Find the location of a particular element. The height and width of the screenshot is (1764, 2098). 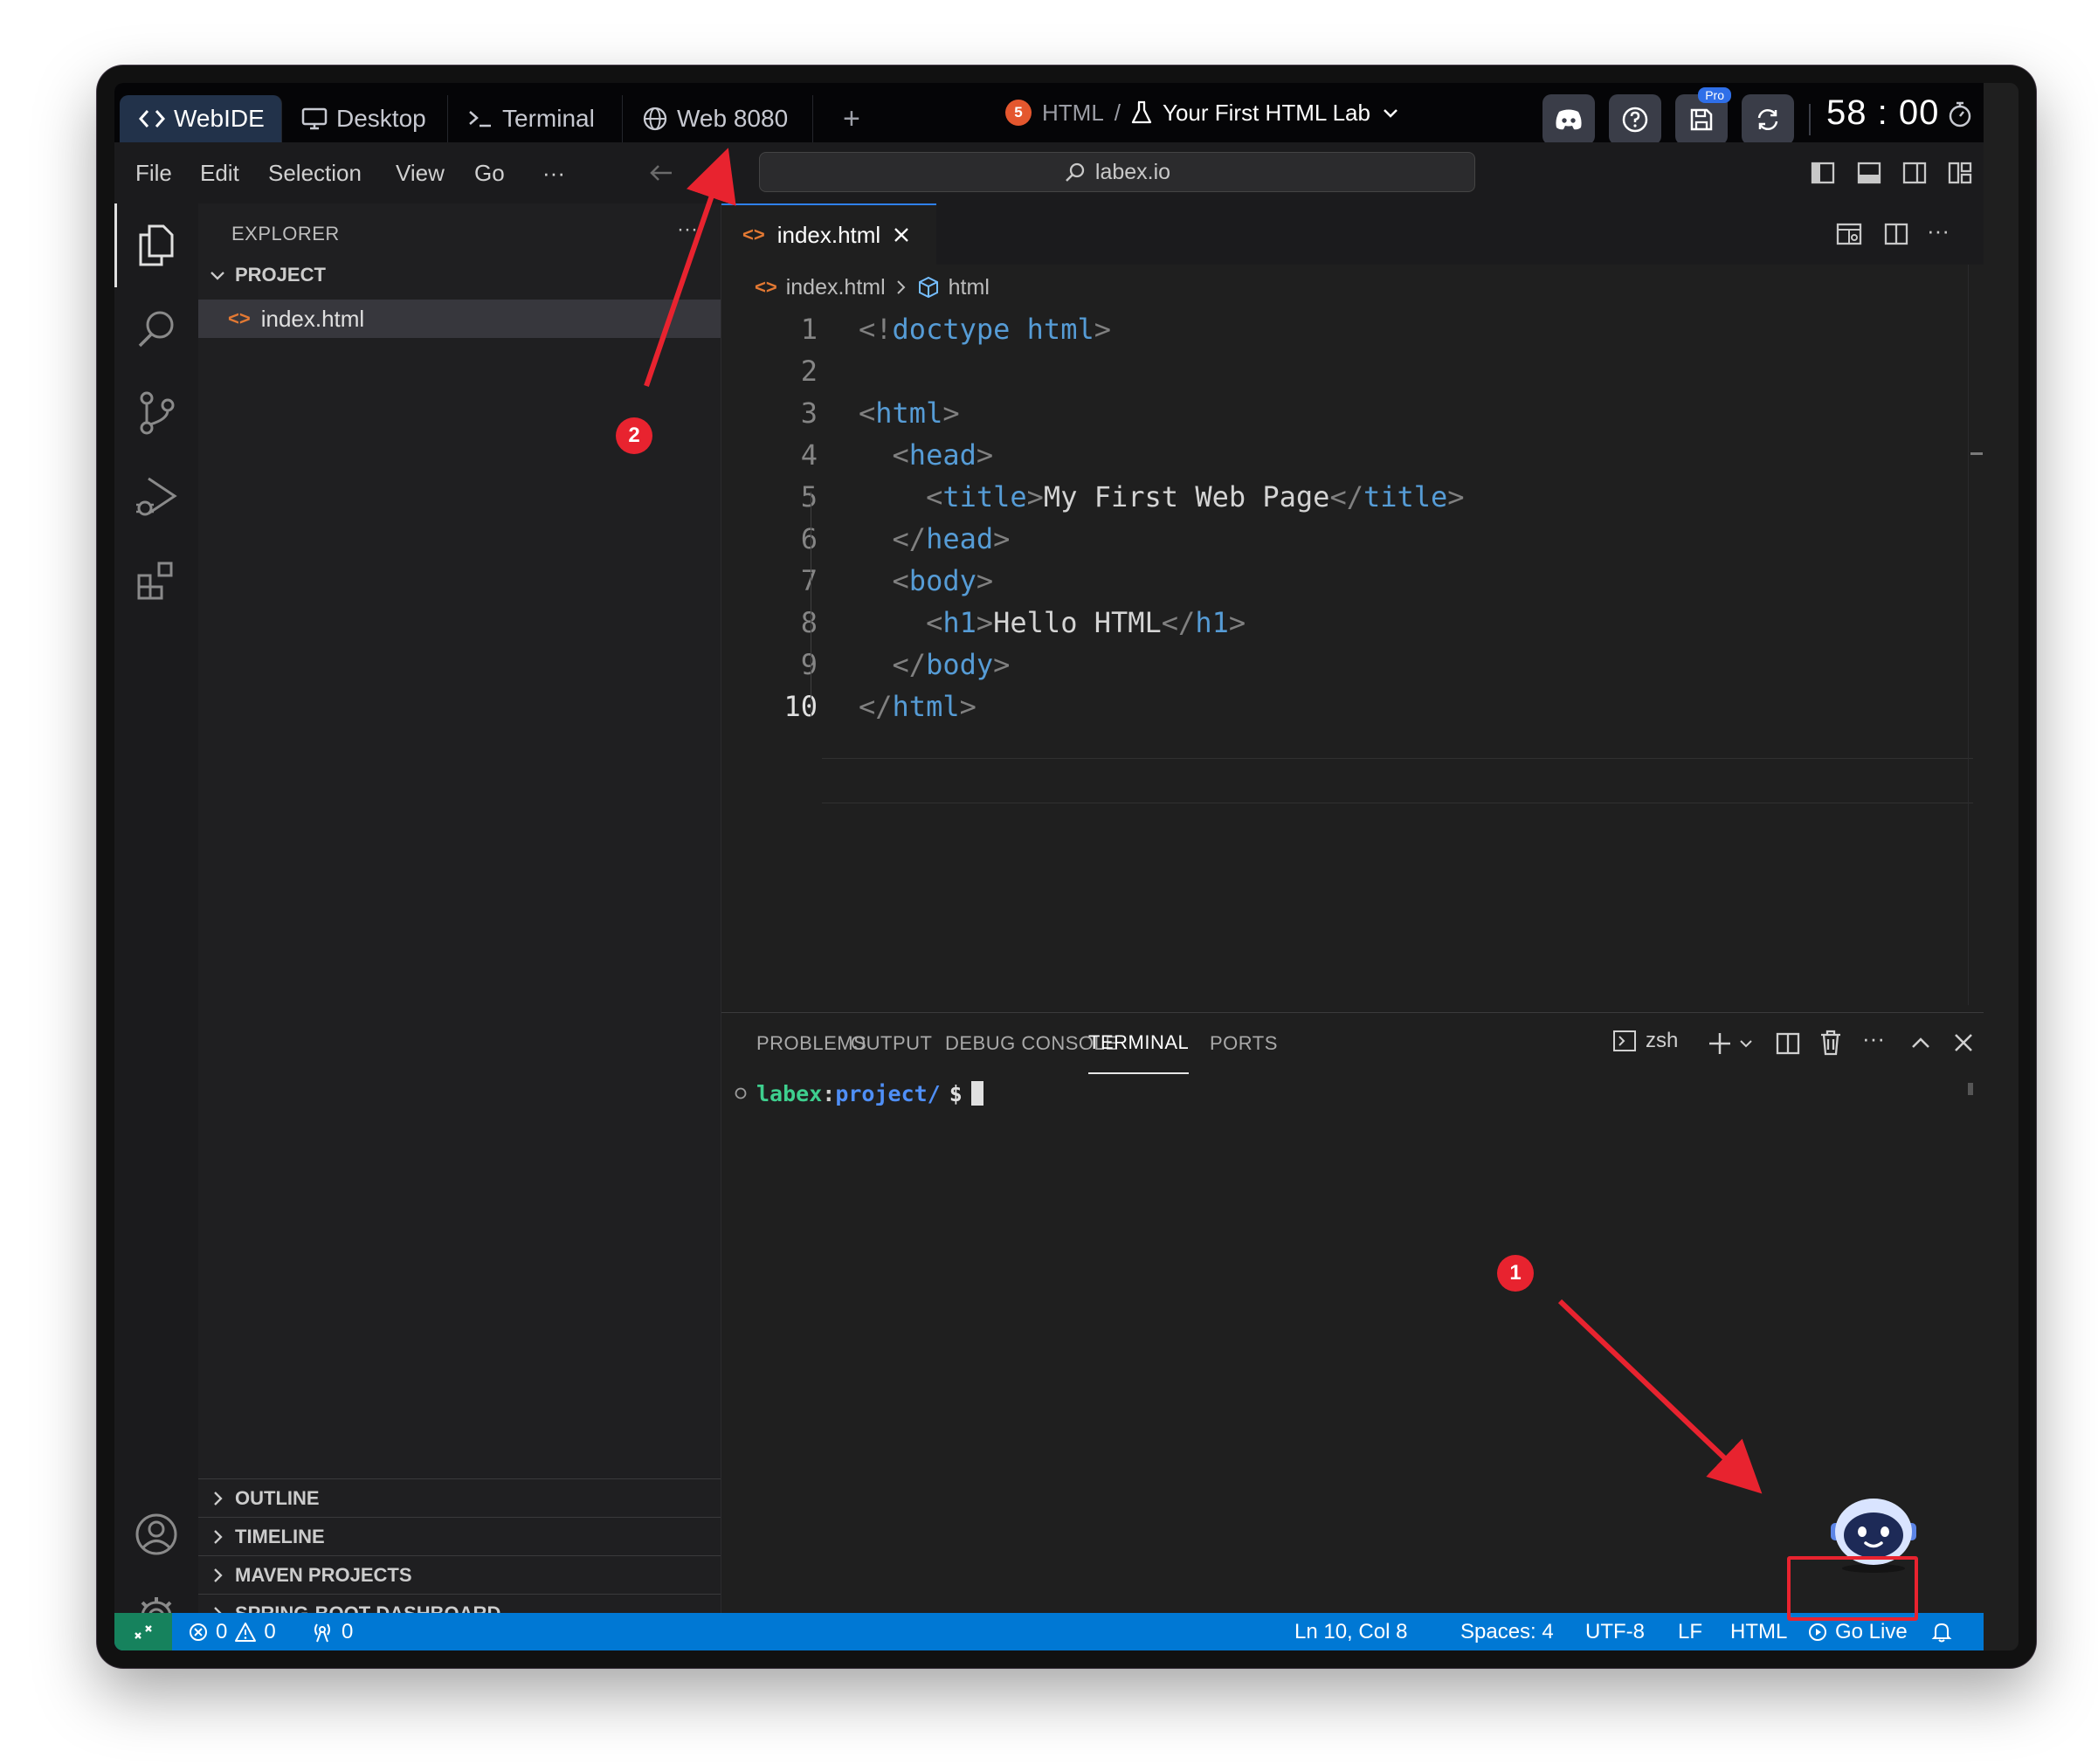

code-token: title is located at coordinates (1405, 496).